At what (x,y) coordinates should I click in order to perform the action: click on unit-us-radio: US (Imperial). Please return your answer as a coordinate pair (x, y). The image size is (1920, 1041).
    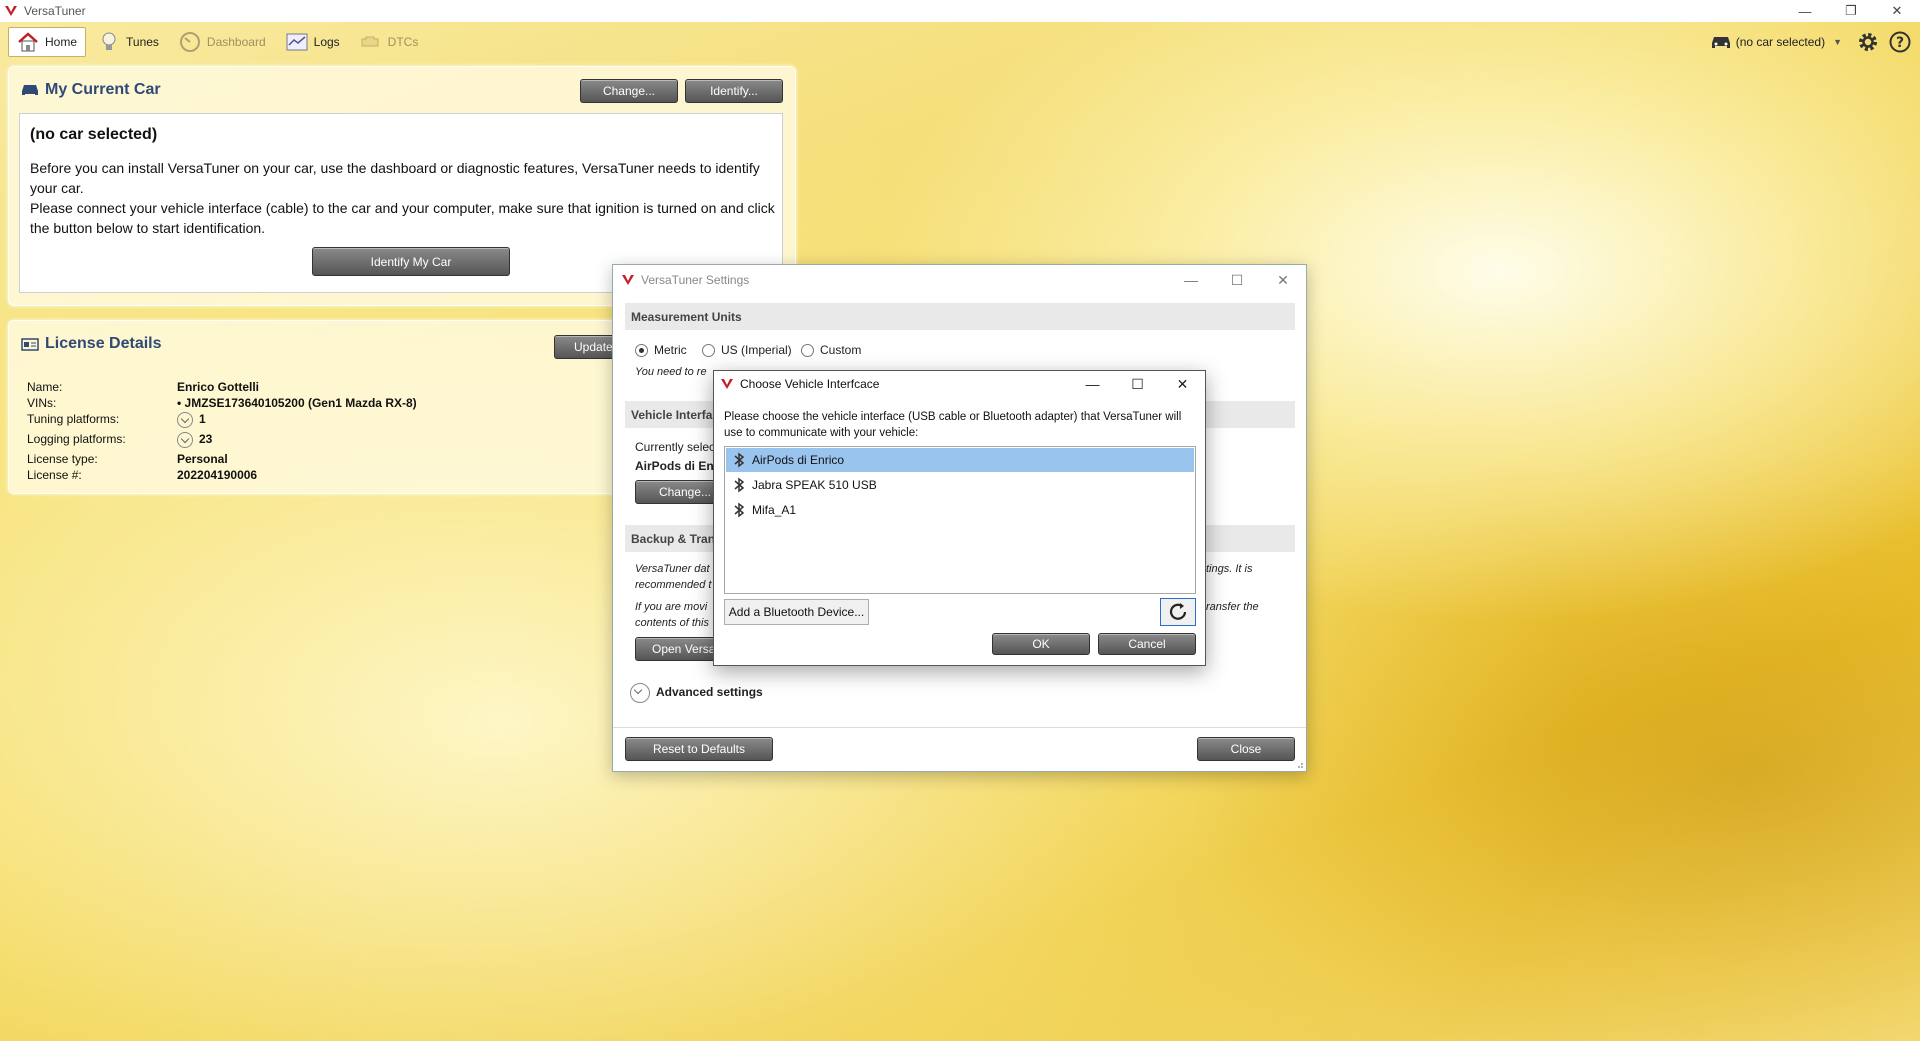
    Looking at the image, I should click on (747, 350).